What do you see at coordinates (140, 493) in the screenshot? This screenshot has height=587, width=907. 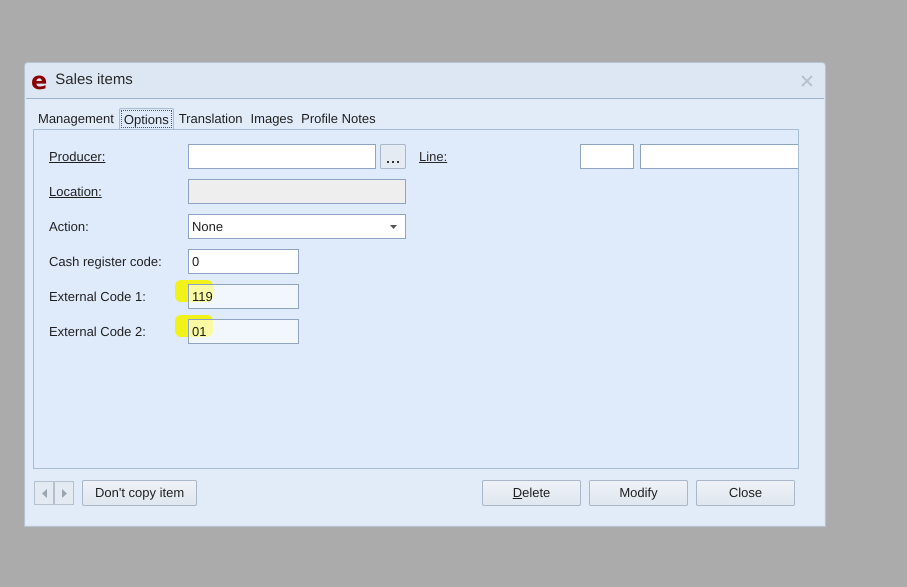 I see `dialog-button: Don't copy item` at bounding box center [140, 493].